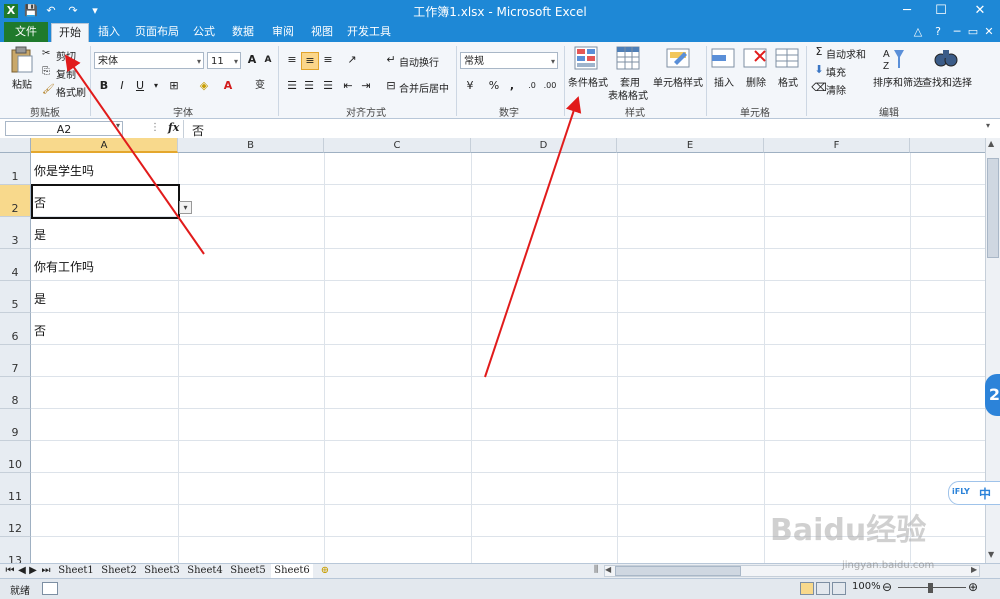 The height and width of the screenshot is (599, 1000). What do you see at coordinates (134, 154) in the screenshot?
I see `arrow-to-home-tab` at bounding box center [134, 154].